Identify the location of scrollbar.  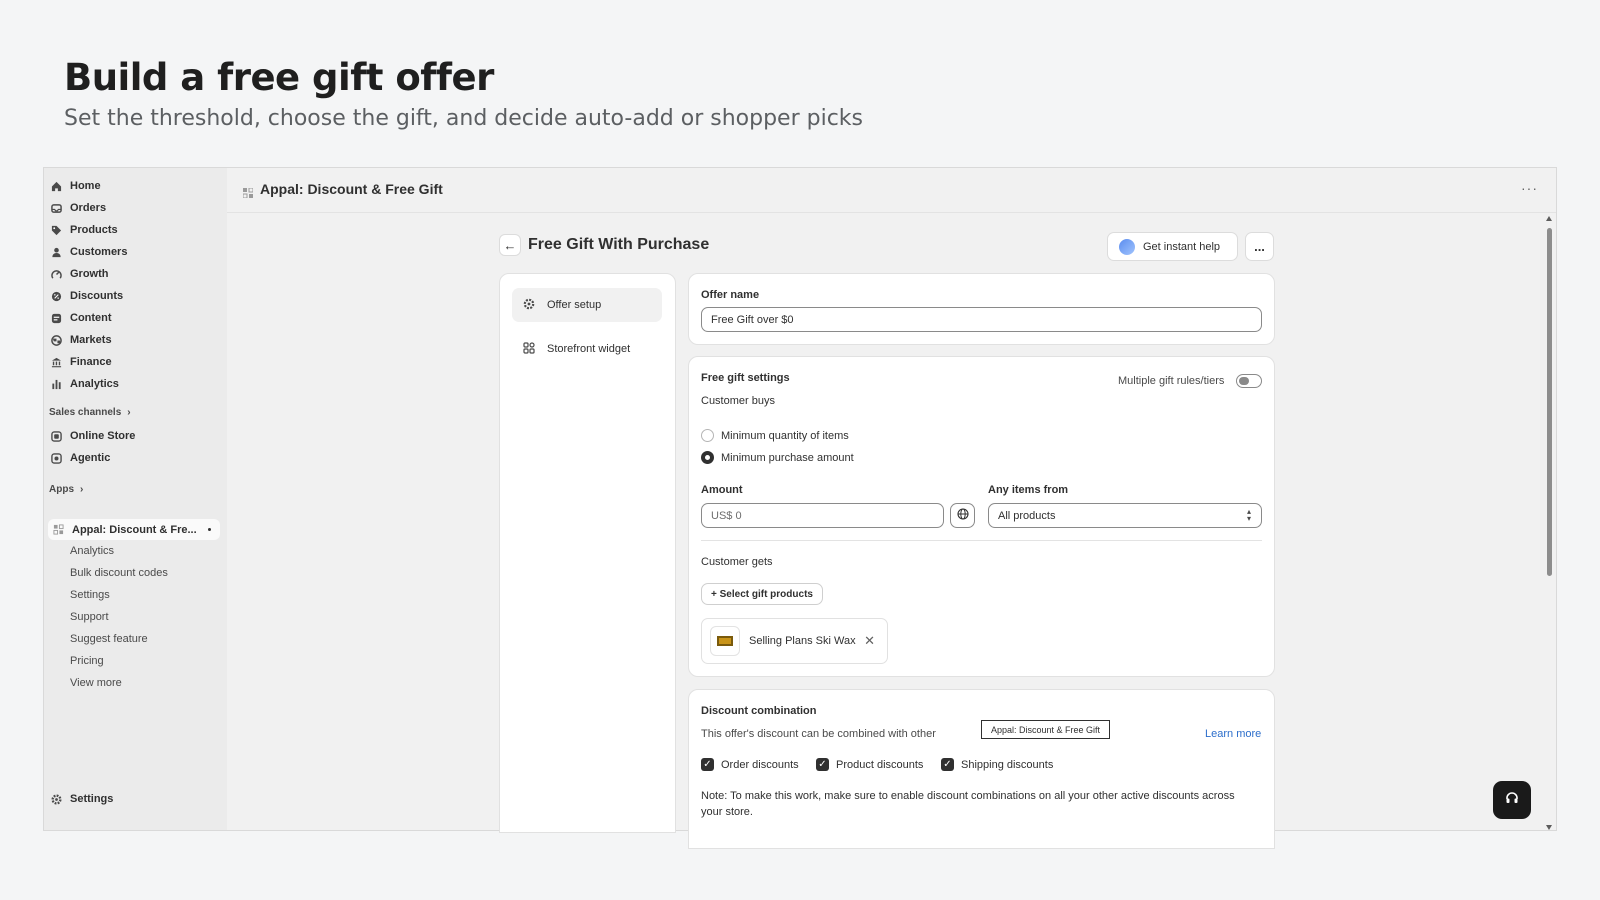
(1549, 523).